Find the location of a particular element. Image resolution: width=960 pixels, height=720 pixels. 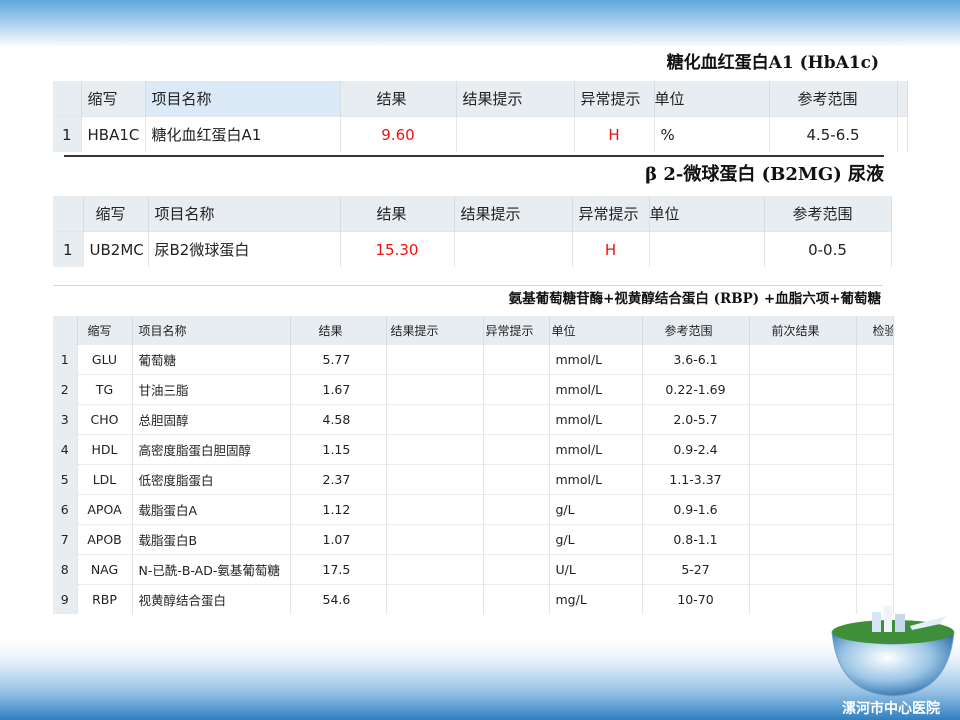

cell-ref: 0.9-2.4 is located at coordinates (696, 449).